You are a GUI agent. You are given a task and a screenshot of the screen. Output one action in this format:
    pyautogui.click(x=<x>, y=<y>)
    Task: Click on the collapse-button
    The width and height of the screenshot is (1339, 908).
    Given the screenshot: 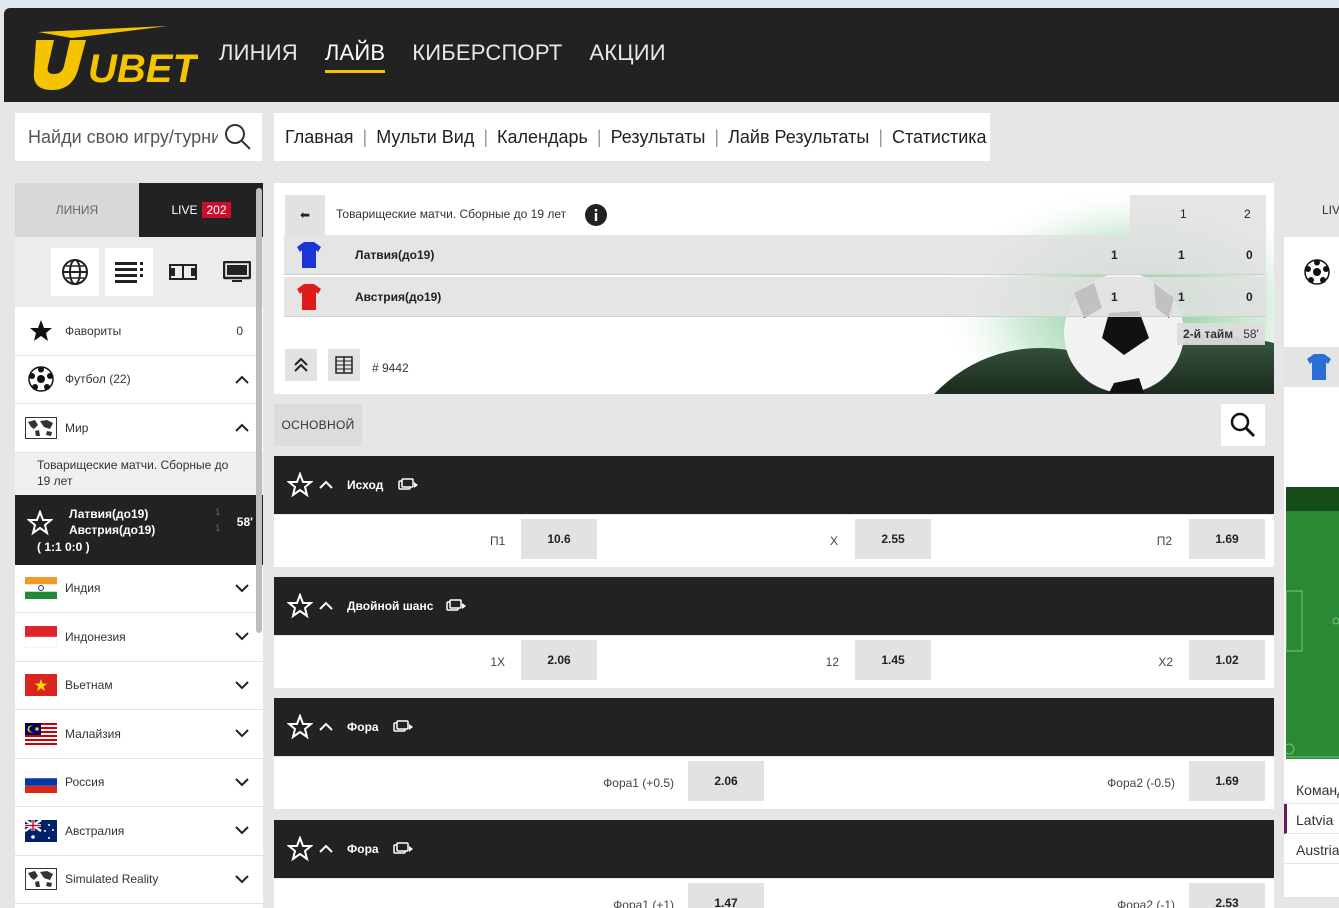 What is the action you would take?
    pyautogui.click(x=301, y=365)
    